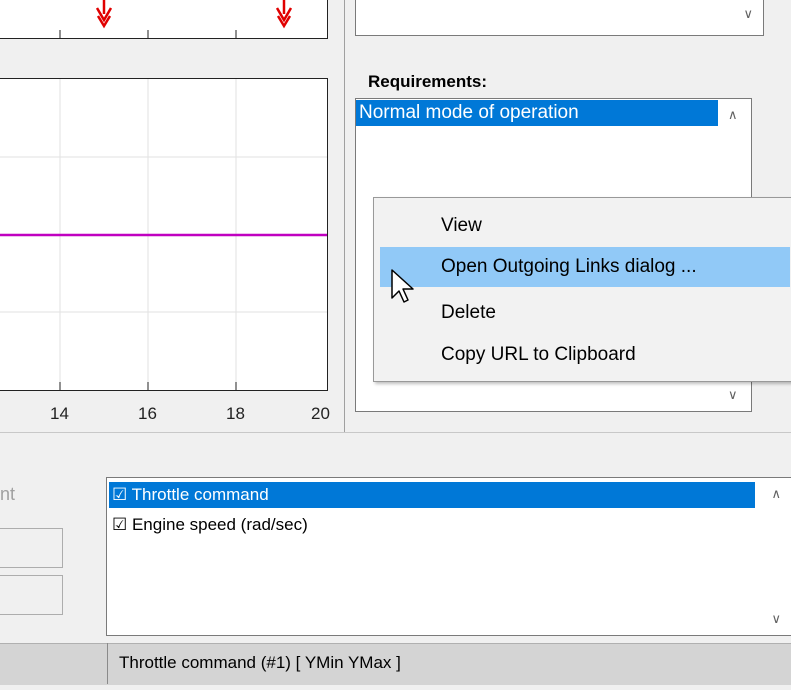  I want to click on section-divider, so click(395, 432).